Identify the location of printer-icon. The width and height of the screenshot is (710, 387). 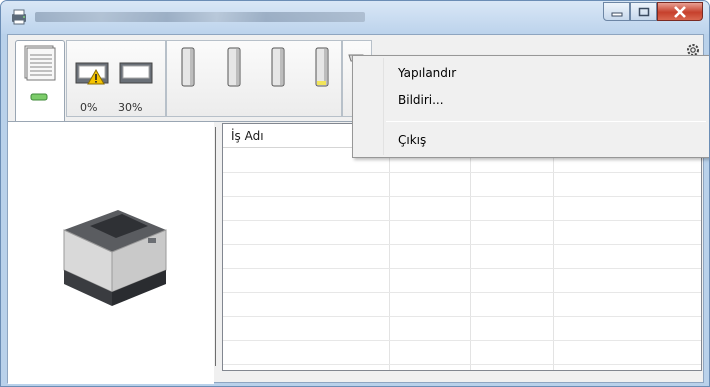
(115, 258).